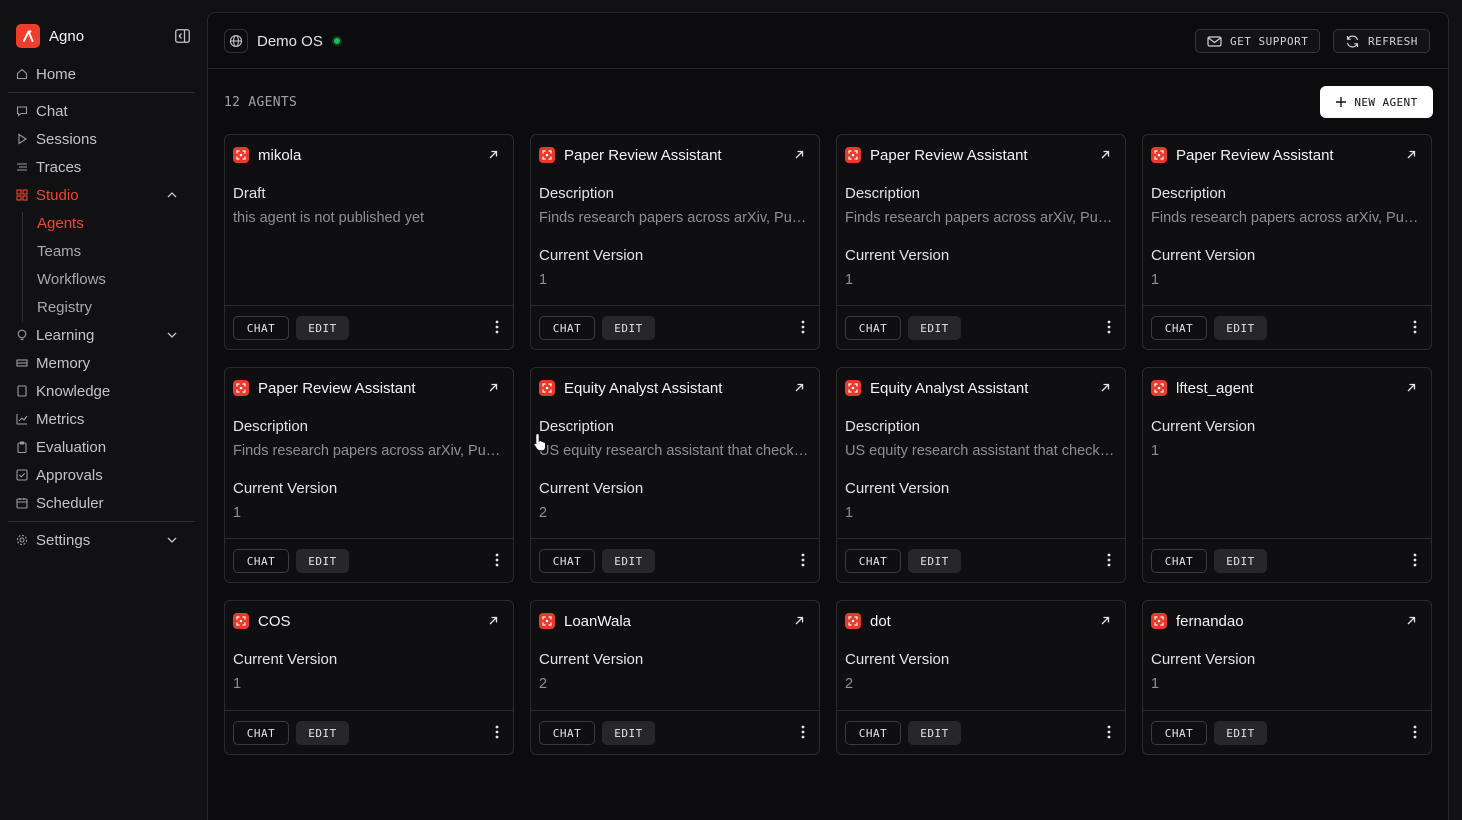  I want to click on nav-label: Scheduler, so click(70, 503).